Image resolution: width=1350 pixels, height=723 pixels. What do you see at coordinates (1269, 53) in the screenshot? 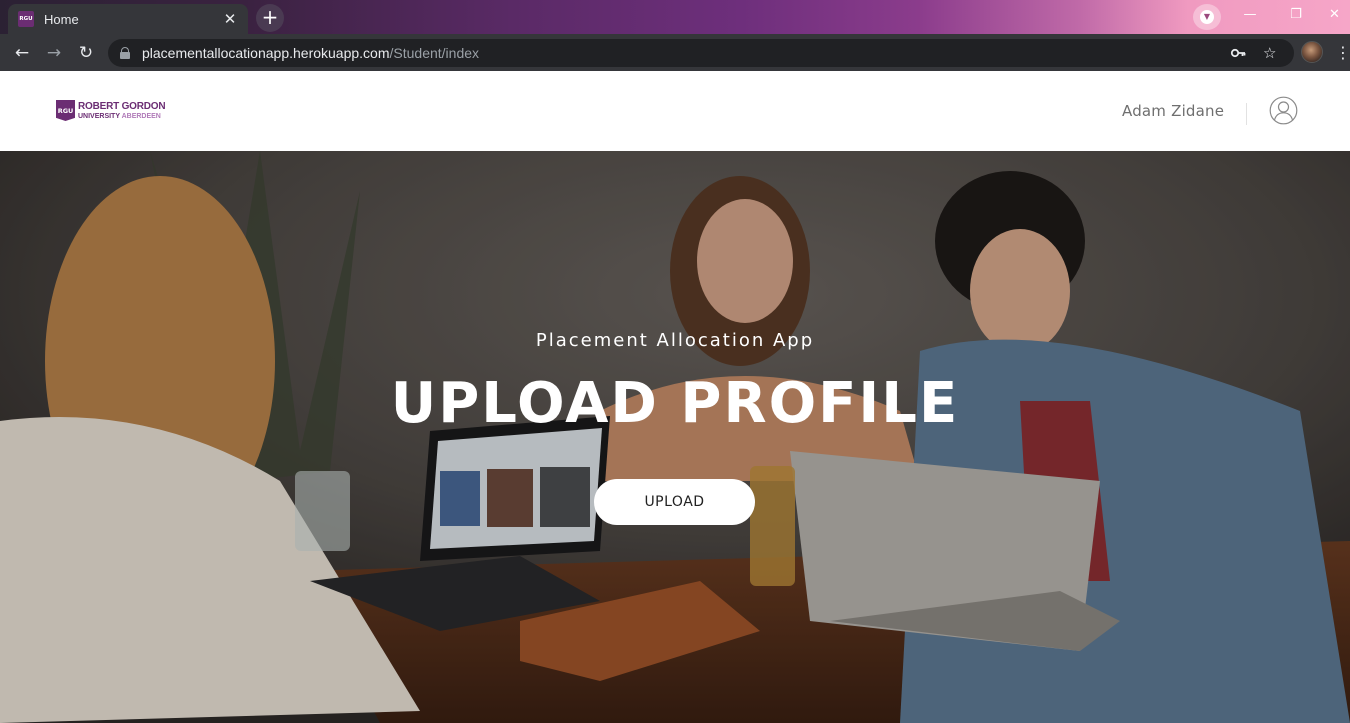
I see `bookmark-star-icon: ☆` at bounding box center [1269, 53].